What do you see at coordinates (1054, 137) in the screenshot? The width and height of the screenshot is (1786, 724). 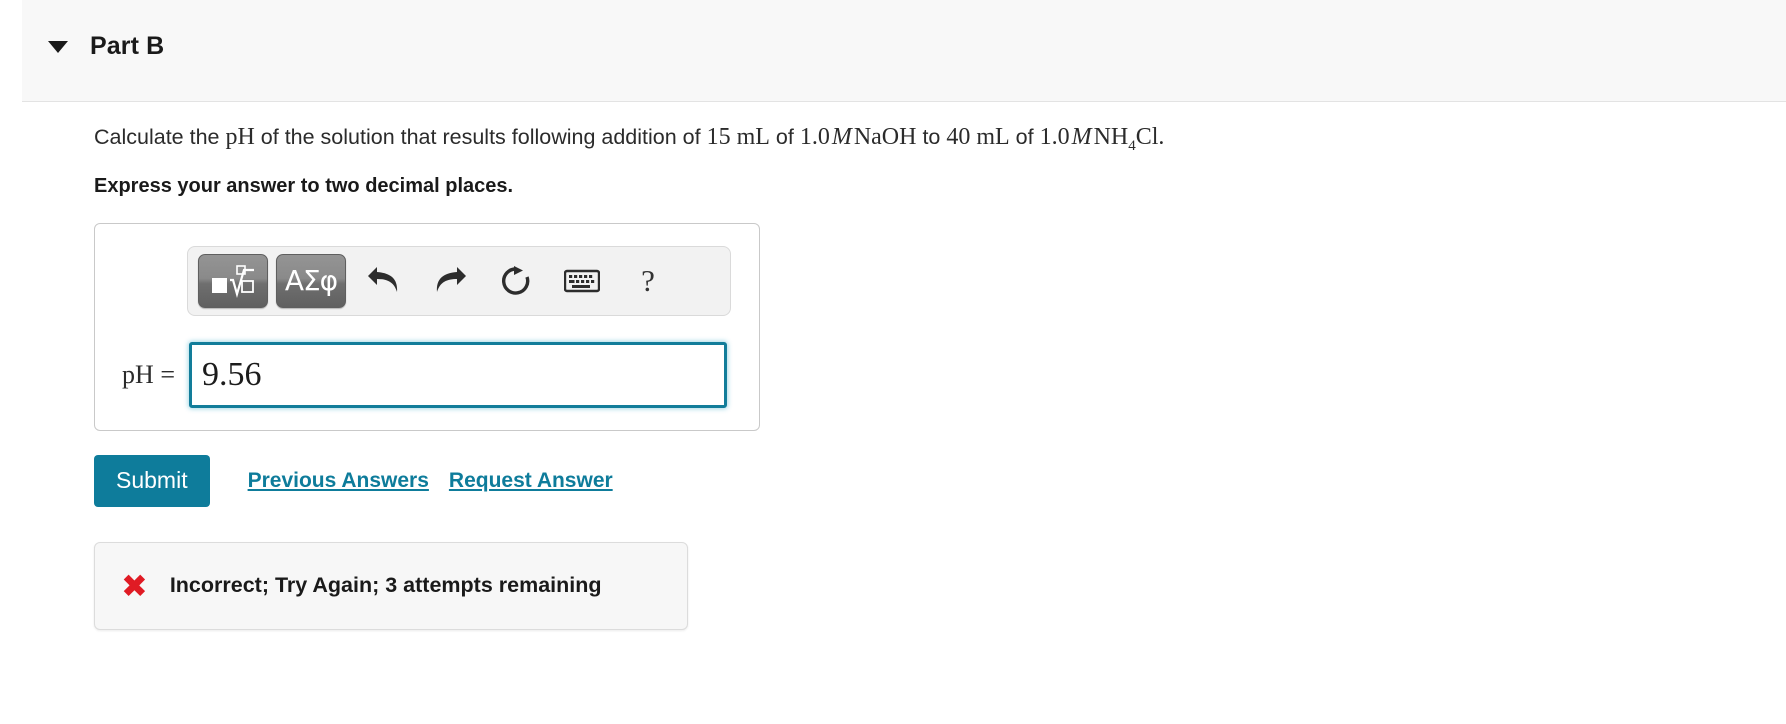 I see `concentration-nh4cl: 1.0` at bounding box center [1054, 137].